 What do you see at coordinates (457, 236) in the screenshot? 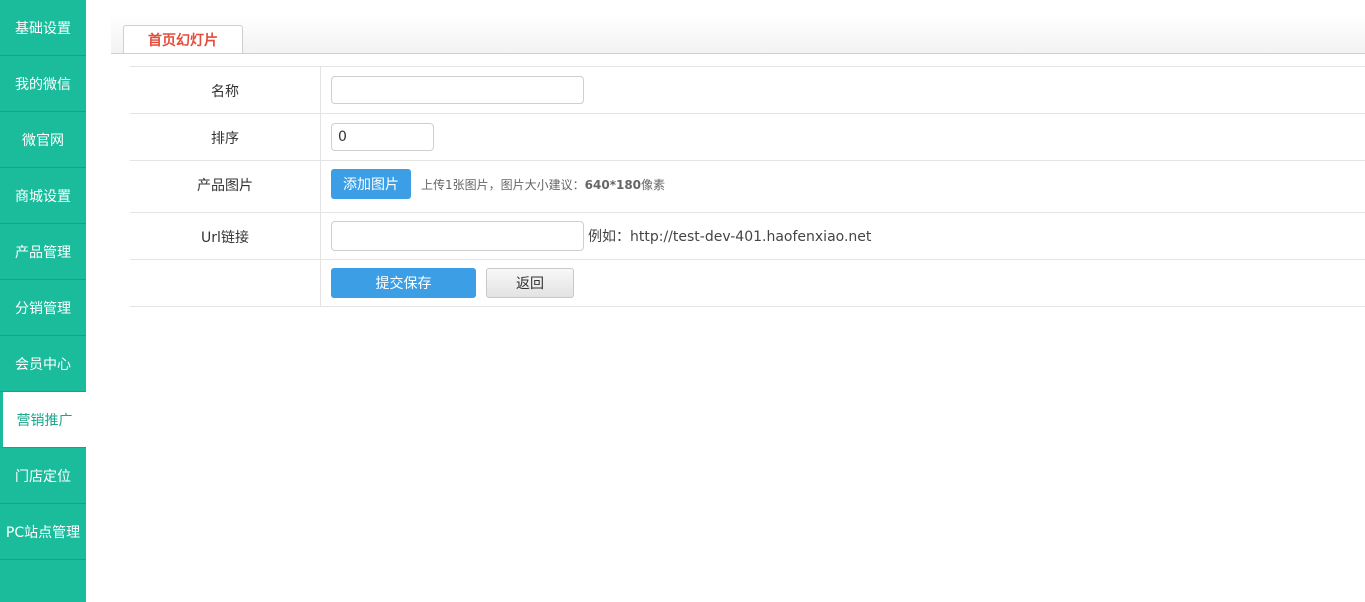
I see `url-input` at bounding box center [457, 236].